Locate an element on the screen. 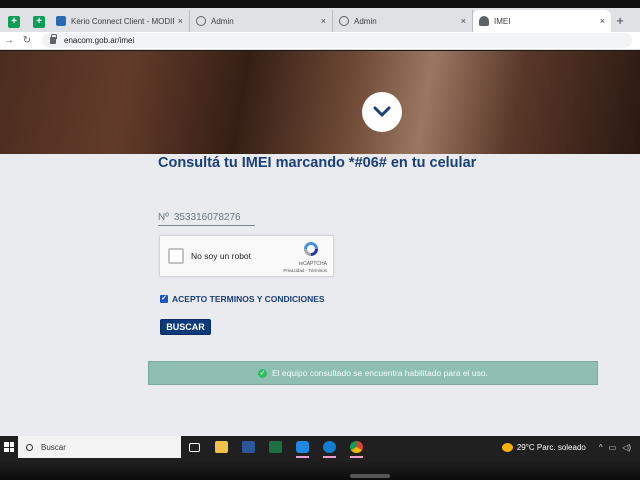 Image resolution: width=640 pixels, height=480 pixels. app-ring-button is located at coordinates (329, 447).